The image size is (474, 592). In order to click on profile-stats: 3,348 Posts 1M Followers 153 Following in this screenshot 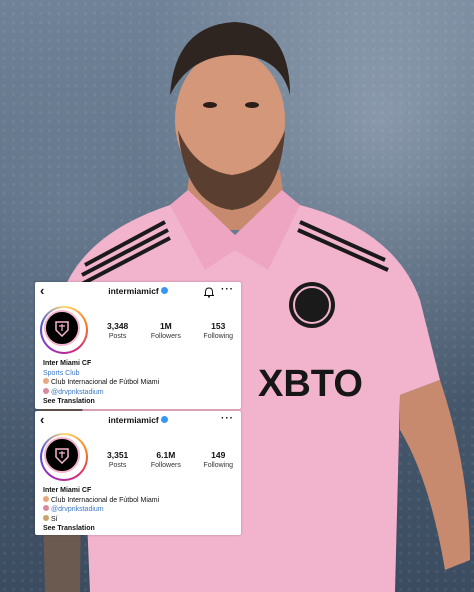, I will do `click(170, 330)`.